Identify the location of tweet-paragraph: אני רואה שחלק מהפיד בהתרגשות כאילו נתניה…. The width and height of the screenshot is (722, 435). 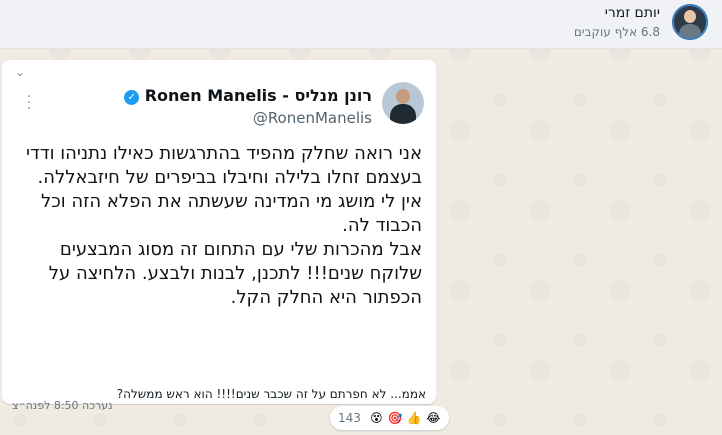
(223, 165).